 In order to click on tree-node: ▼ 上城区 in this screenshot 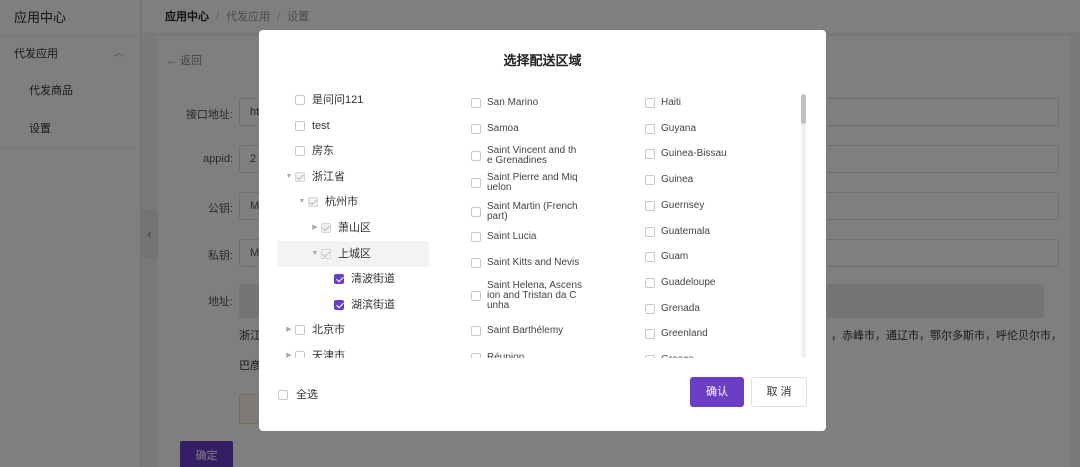, I will do `click(353, 253)`.